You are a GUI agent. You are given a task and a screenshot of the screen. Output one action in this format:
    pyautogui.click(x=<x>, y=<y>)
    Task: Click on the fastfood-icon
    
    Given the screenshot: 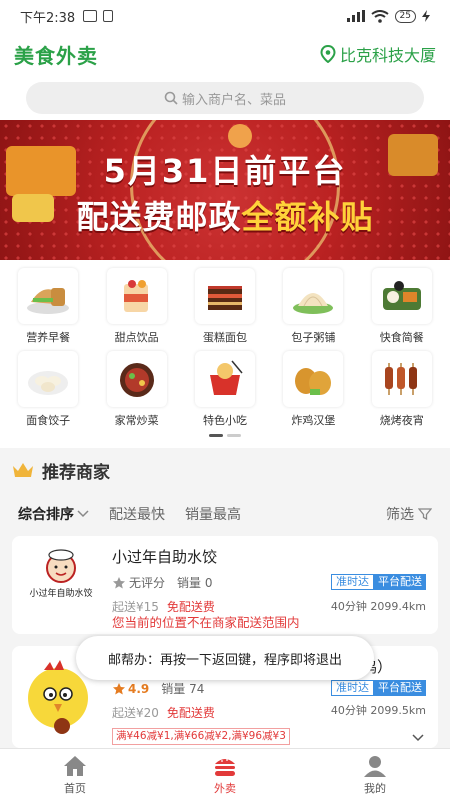 What is the action you would take?
    pyautogui.click(x=401, y=295)
    